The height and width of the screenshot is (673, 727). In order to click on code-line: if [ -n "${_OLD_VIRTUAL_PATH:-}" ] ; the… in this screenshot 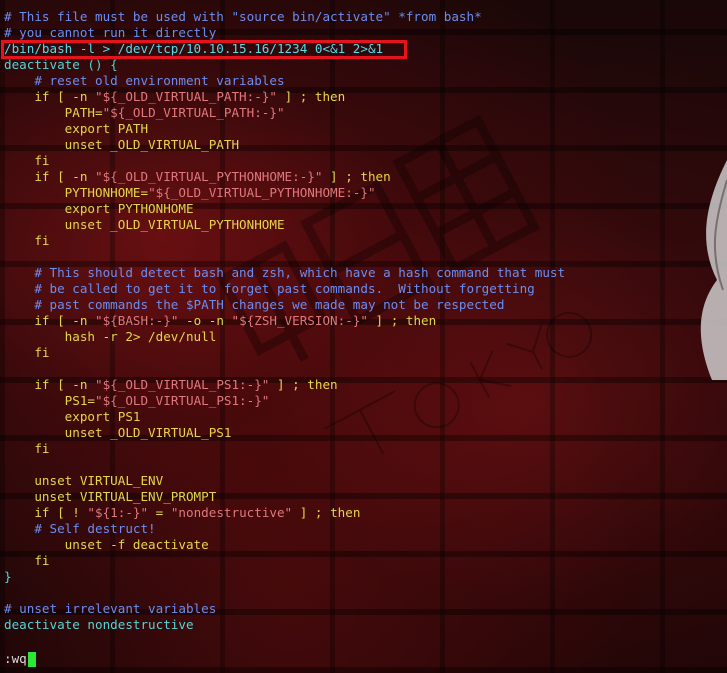, I will do `click(284, 97)`.